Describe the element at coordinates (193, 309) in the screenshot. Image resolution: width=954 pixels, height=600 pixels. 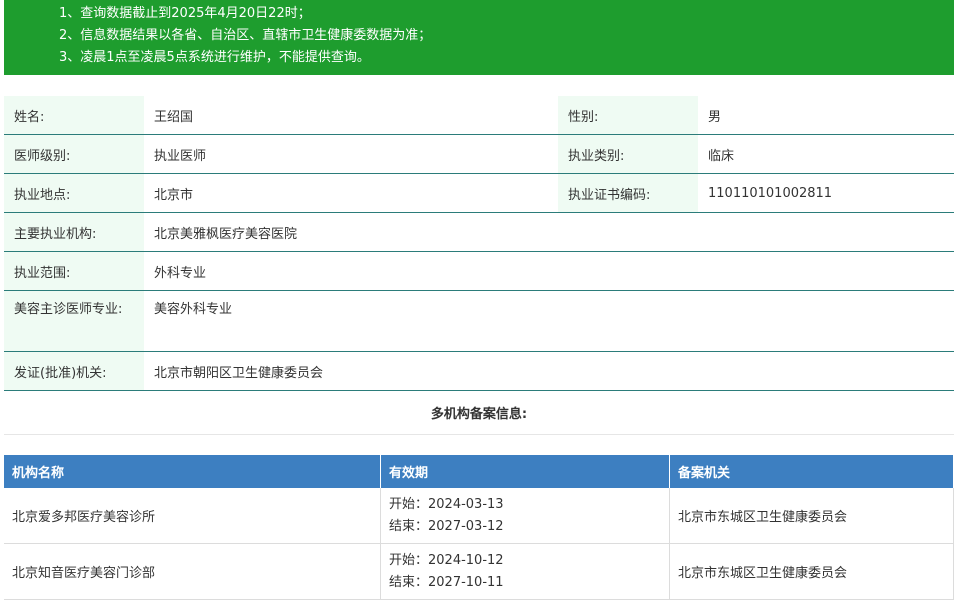
I see `beauty-value: 美容外科专业` at that location.